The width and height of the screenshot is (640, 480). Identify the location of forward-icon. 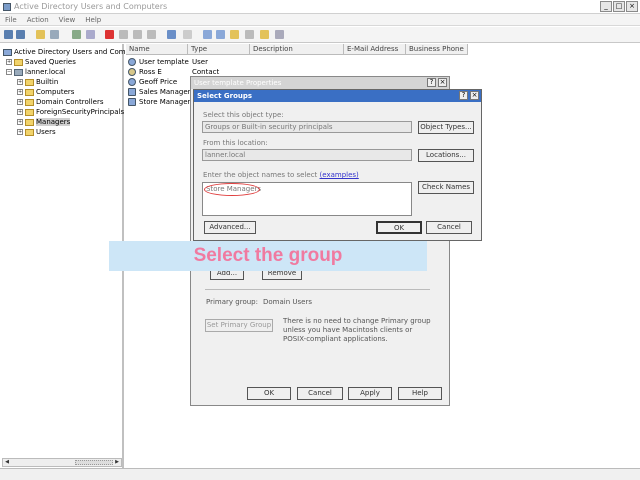
(20, 34).